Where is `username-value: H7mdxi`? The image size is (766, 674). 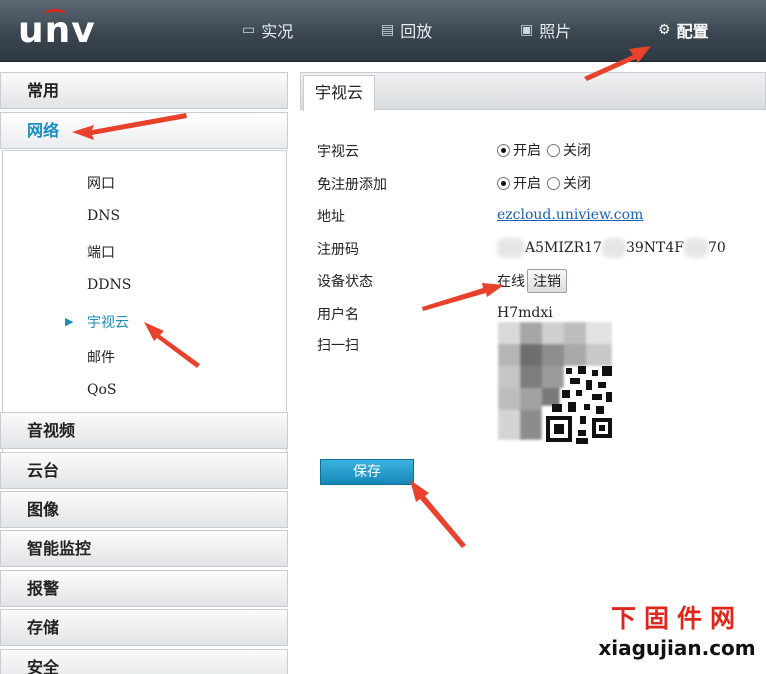 username-value: H7mdxi is located at coordinates (525, 313).